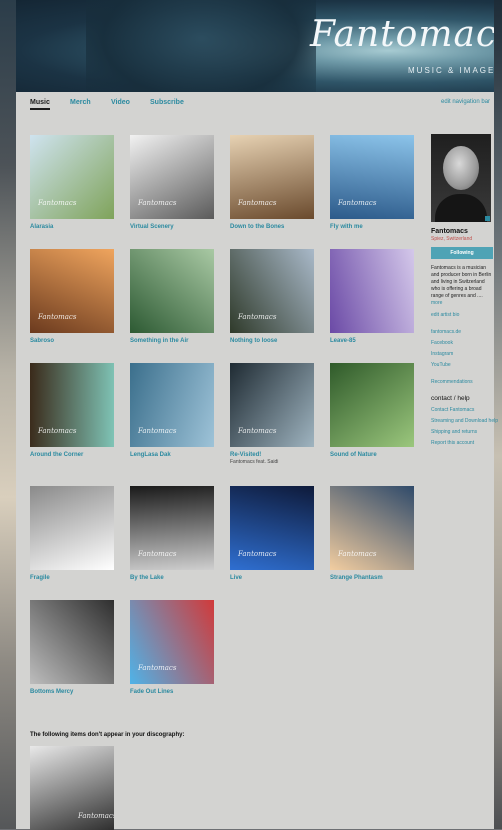  I want to click on album-card: Fantomacs Down to the Bones, so click(273, 182).